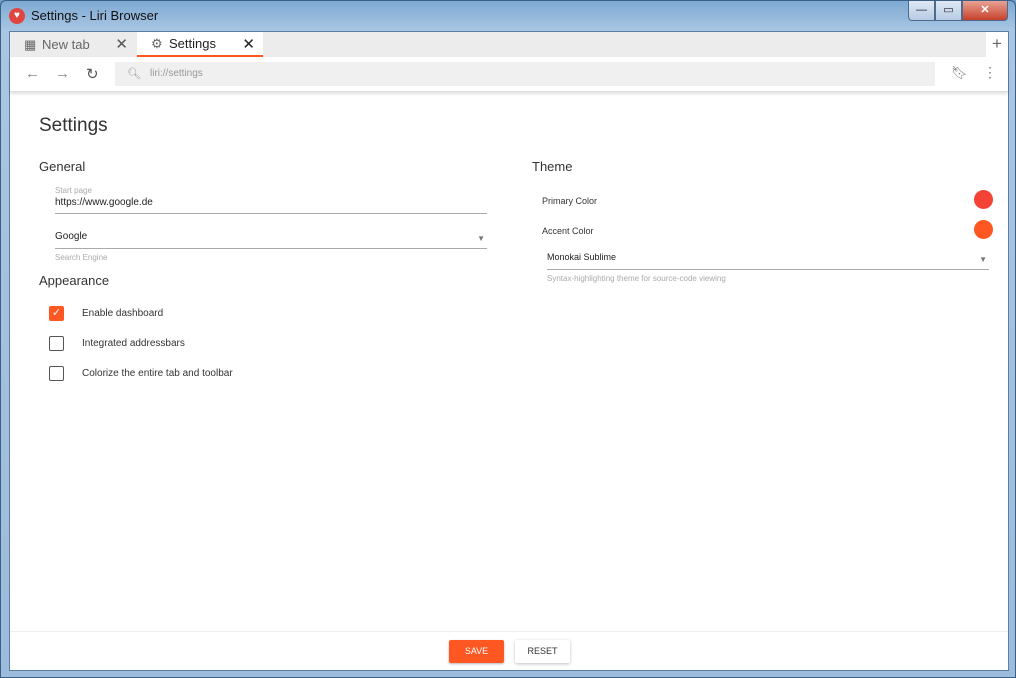 This screenshot has width=1016, height=678. What do you see at coordinates (56, 343) in the screenshot?
I see `integrated-addressbars-checkbox` at bounding box center [56, 343].